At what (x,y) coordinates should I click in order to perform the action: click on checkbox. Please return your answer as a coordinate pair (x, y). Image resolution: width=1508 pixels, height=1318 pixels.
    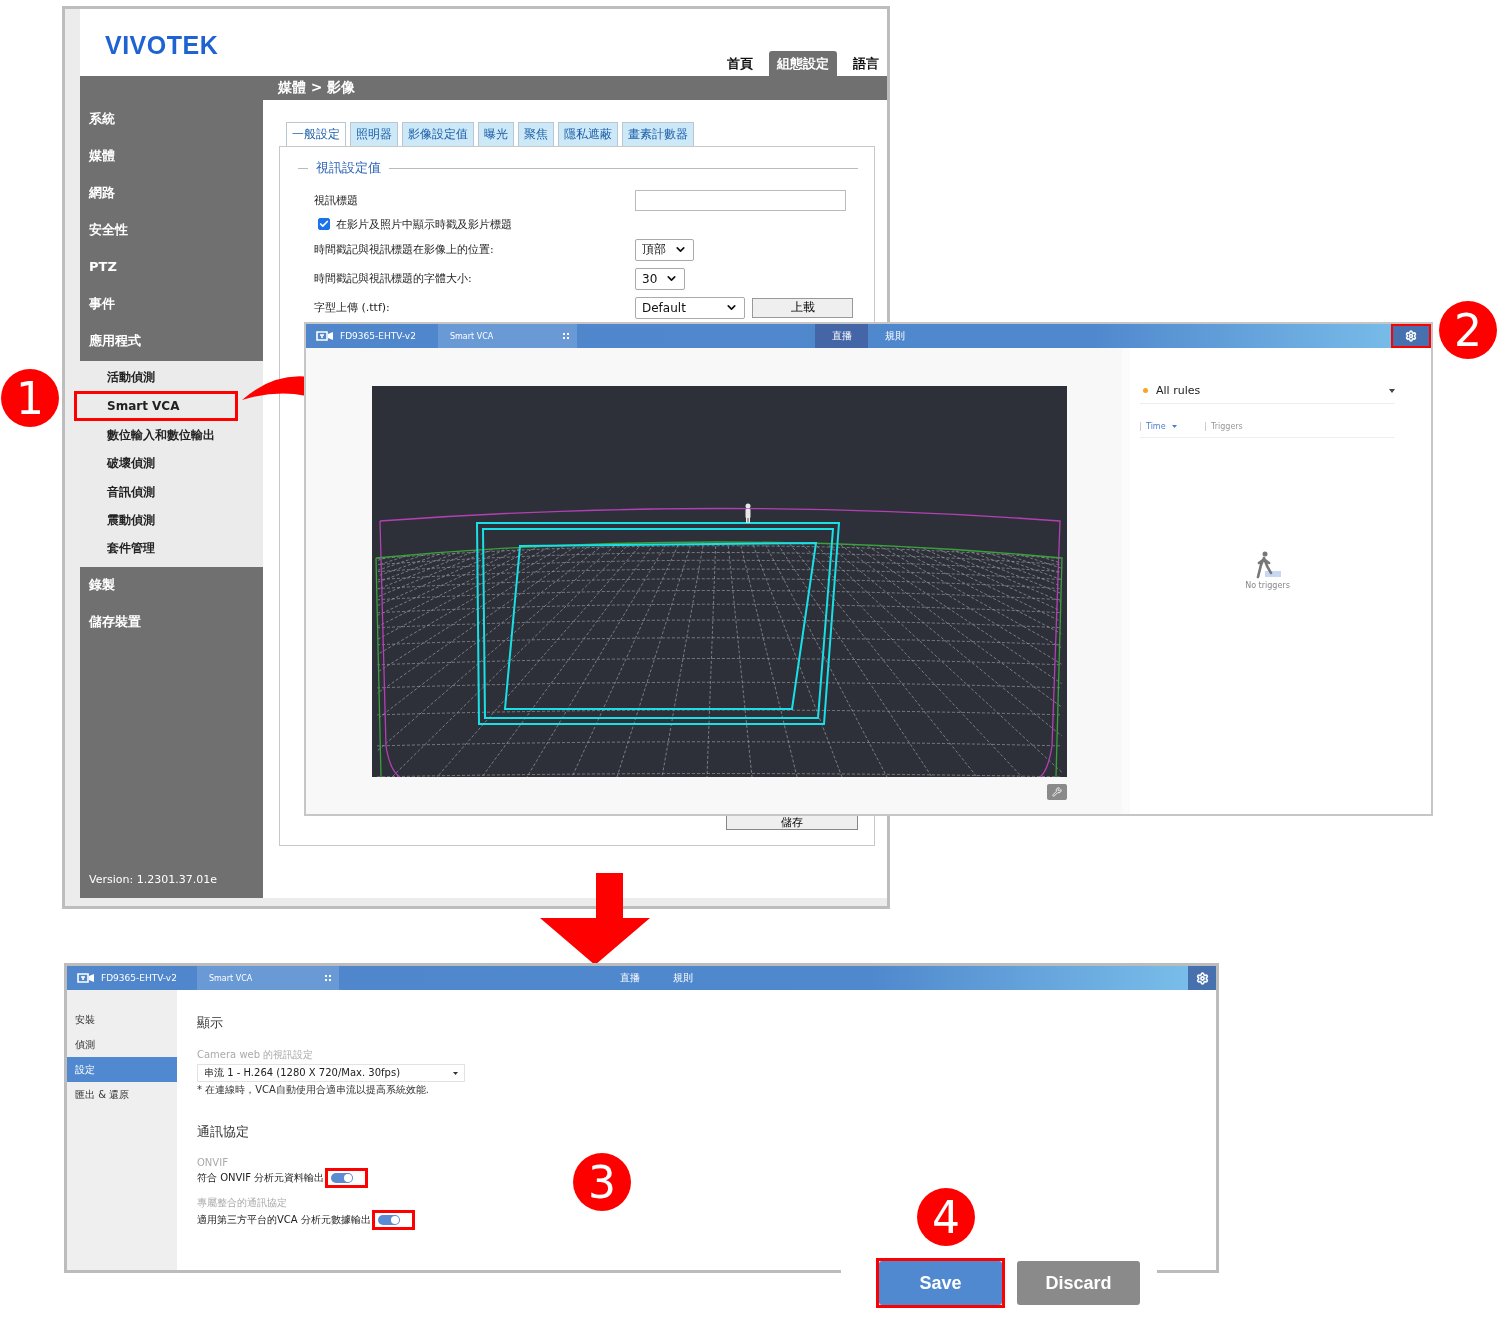
    Looking at the image, I should click on (324, 224).